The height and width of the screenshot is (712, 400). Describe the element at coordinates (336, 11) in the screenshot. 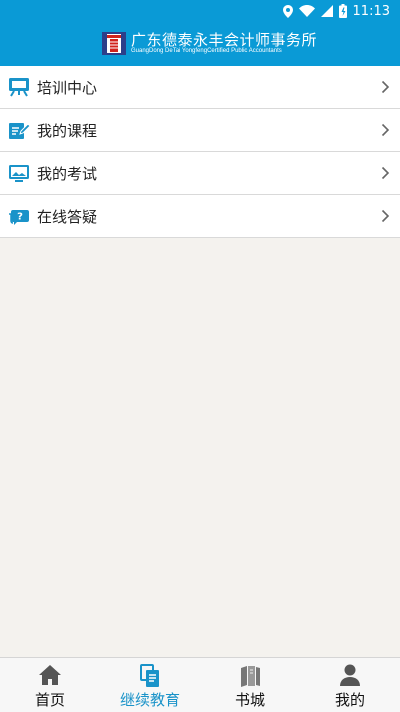

I see `status-icons: 11:13` at that location.